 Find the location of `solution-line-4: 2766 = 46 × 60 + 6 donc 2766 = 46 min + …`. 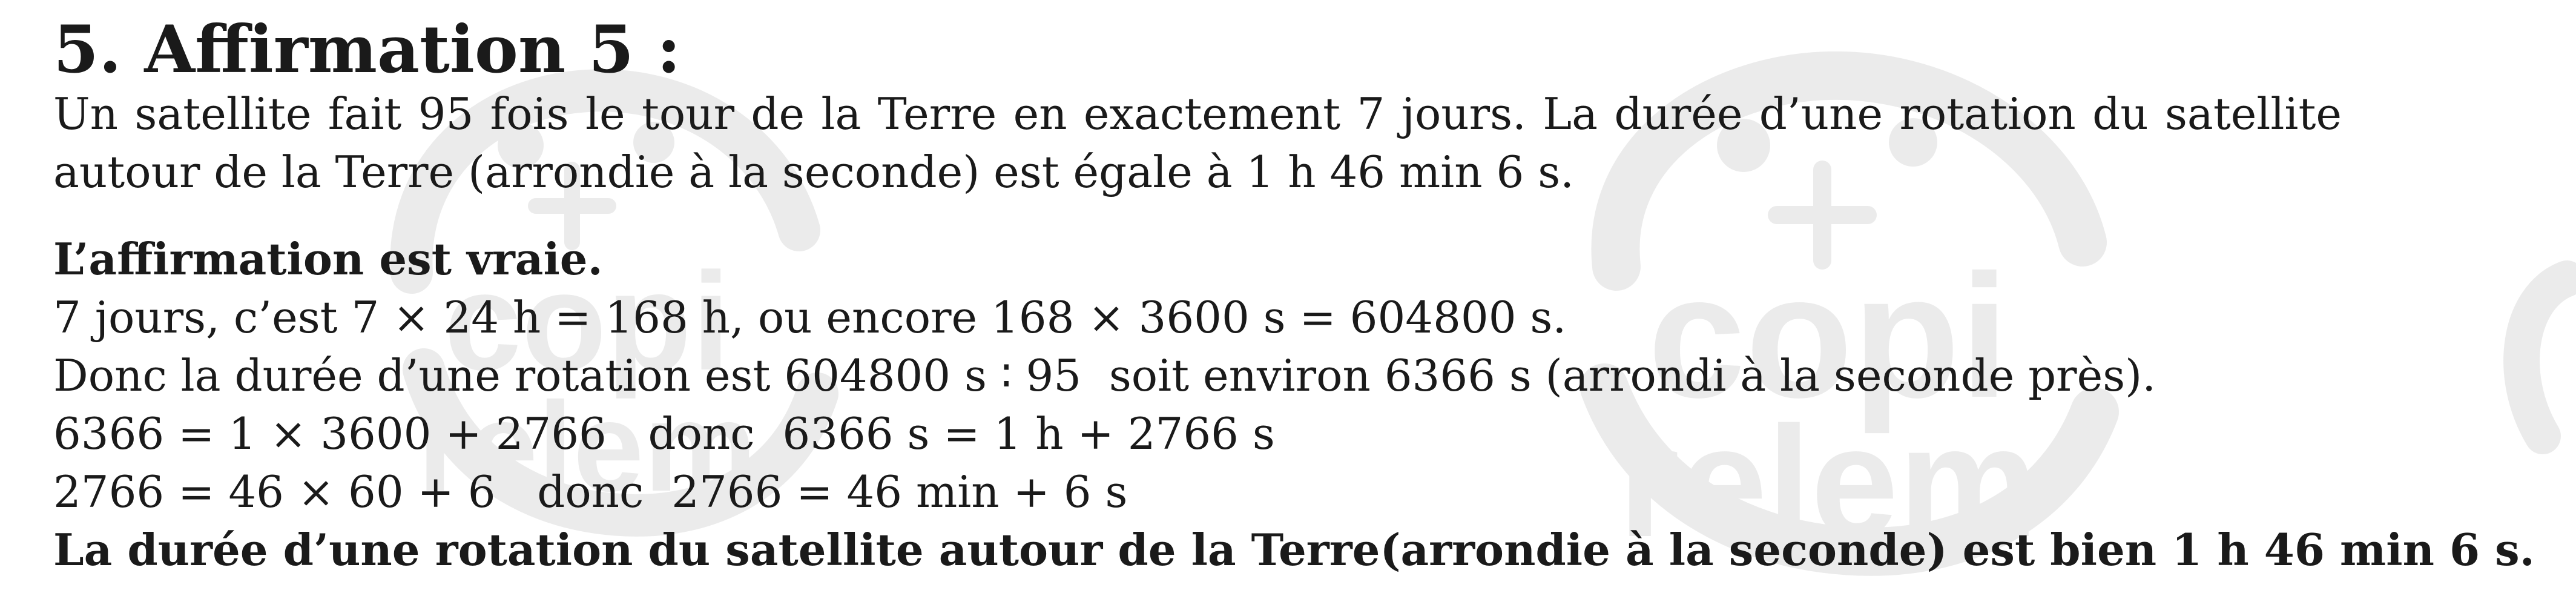

solution-line-4: 2766 = 46 × 60 + 6 donc 2766 = 46 min + … is located at coordinates (590, 491).